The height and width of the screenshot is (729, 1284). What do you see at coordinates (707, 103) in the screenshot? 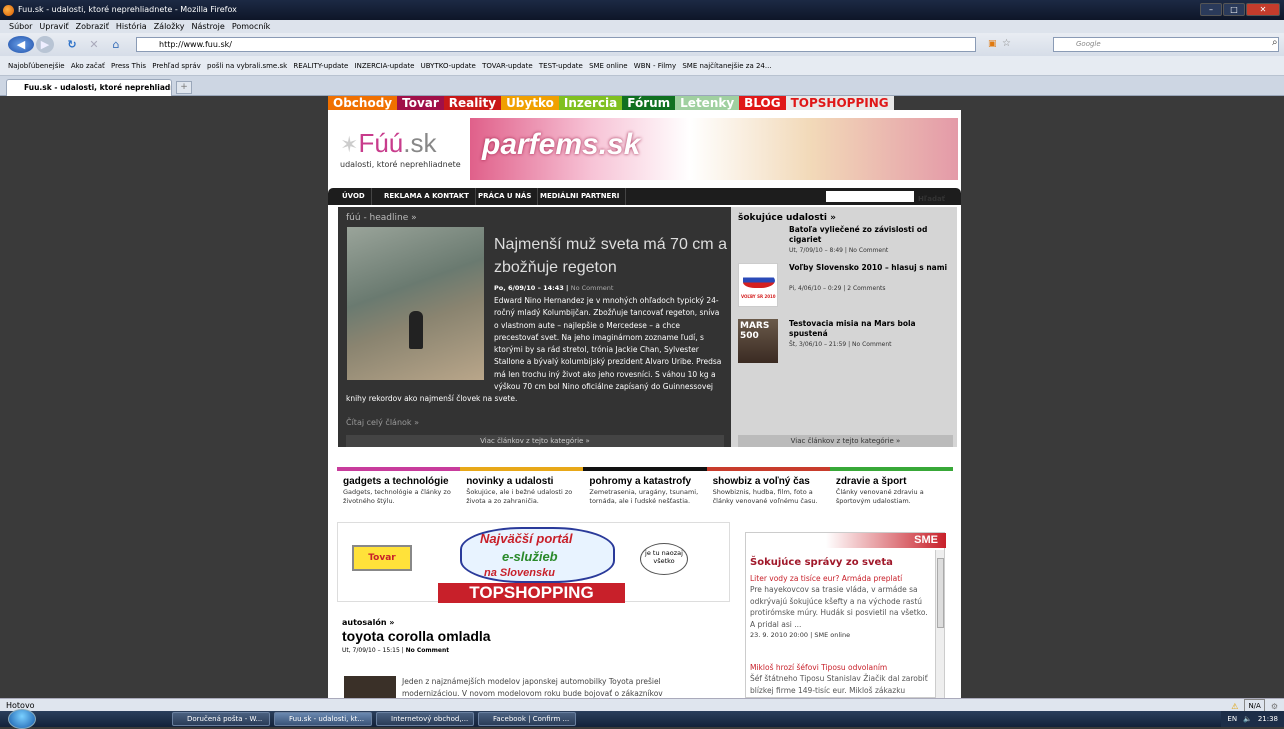
I see `portal-link-letenky: Letenky` at bounding box center [707, 103].